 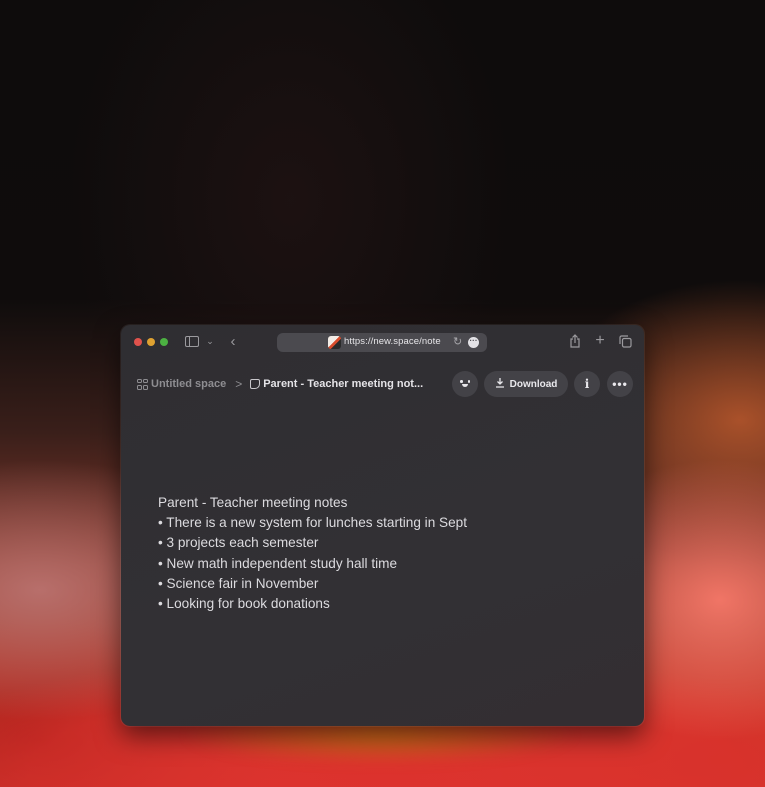 I want to click on back-icon: ‹, so click(x=233, y=341).